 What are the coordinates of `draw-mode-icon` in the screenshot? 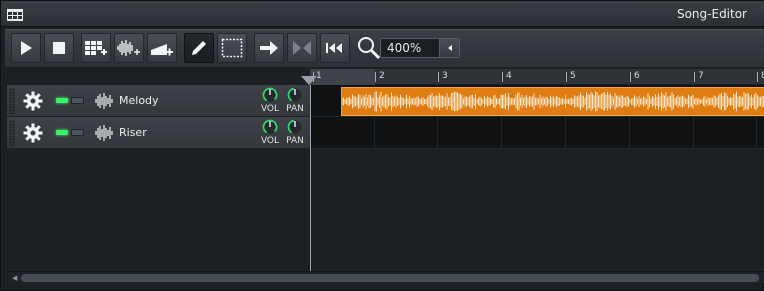 It's located at (199, 48).